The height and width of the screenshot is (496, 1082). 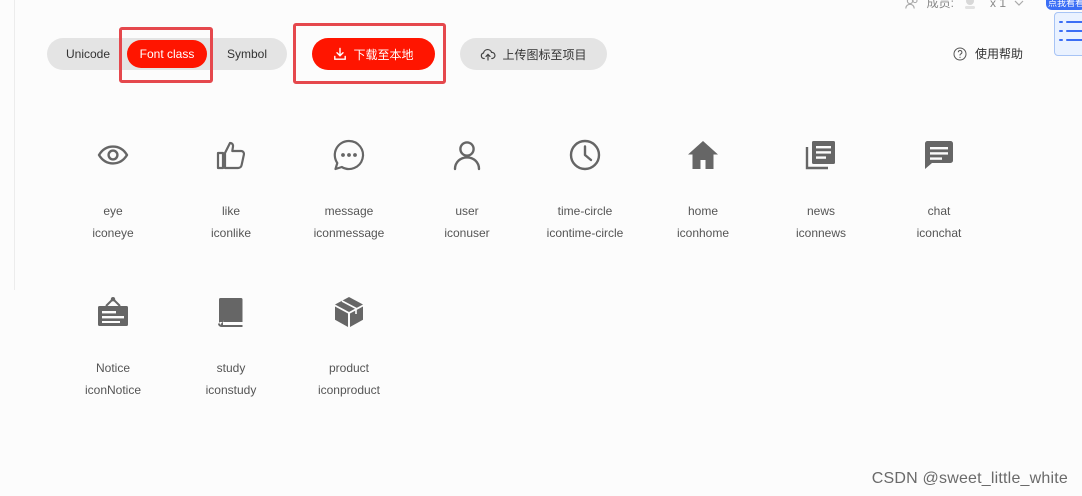 What do you see at coordinates (703, 211) in the screenshot?
I see `icon-name: home` at bounding box center [703, 211].